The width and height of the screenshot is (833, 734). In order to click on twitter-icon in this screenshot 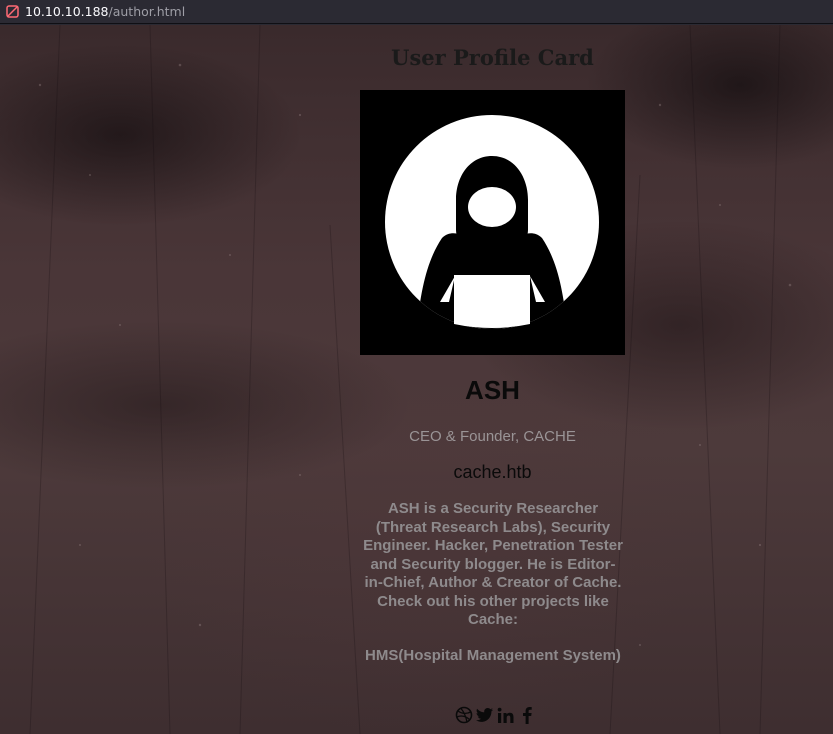, I will do `click(484, 715)`.